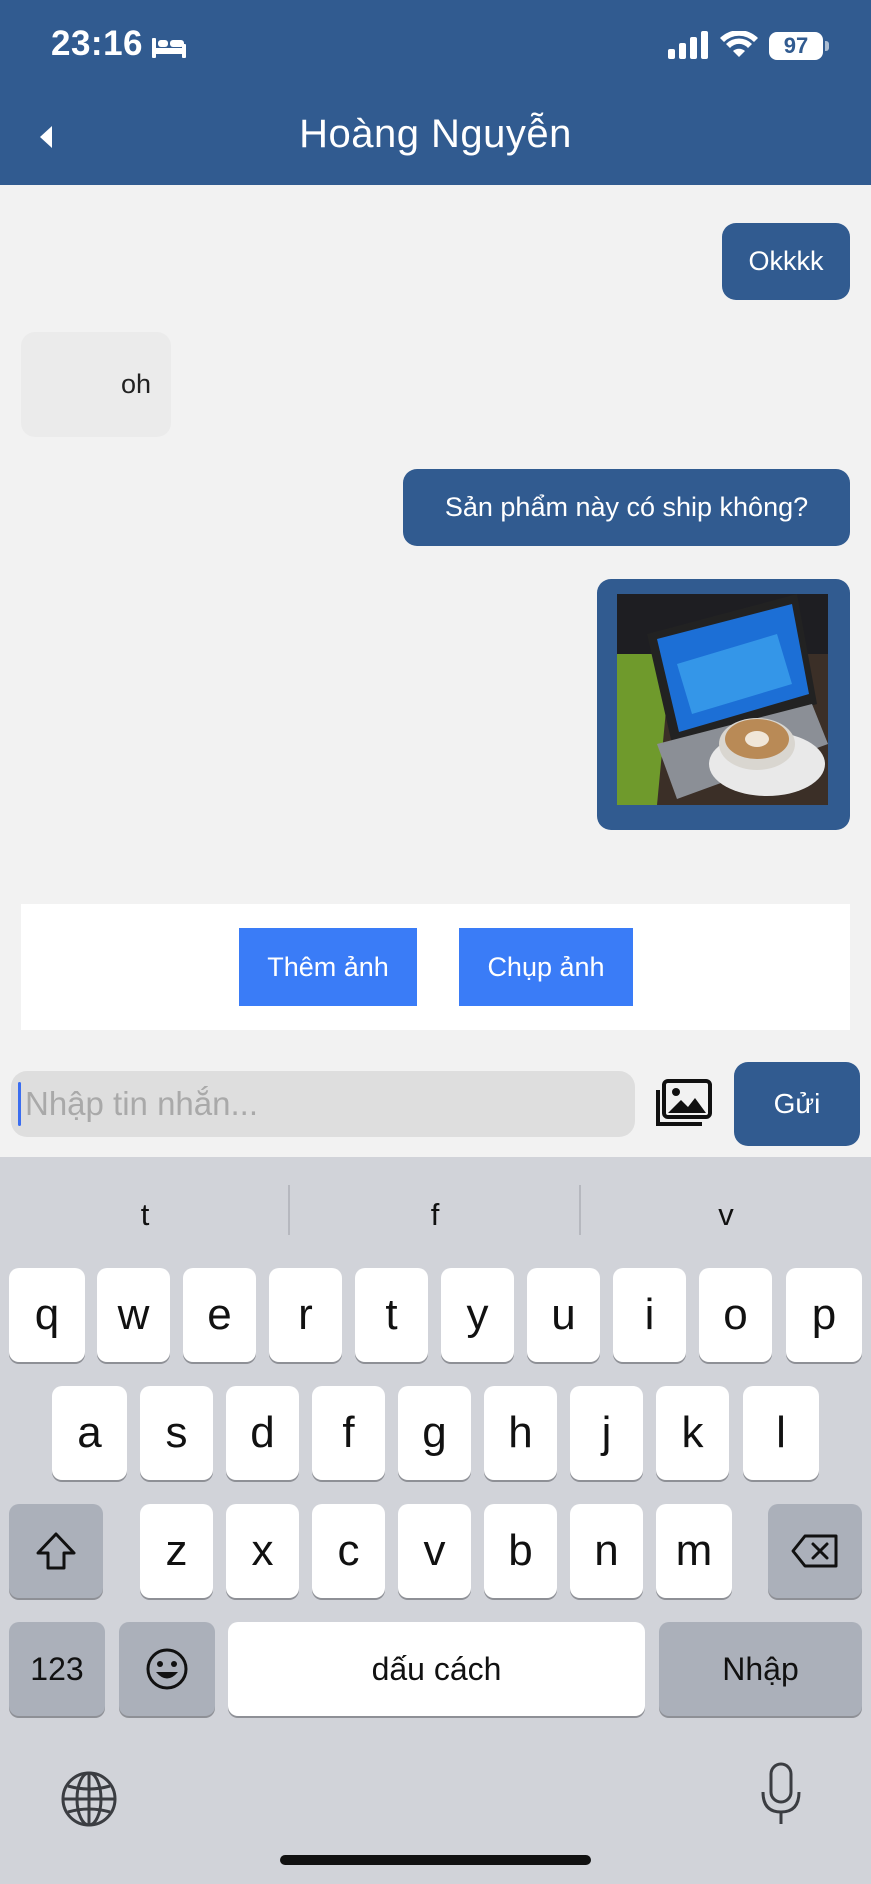 The width and height of the screenshot is (871, 1884). I want to click on battery-indicator: 97, so click(796, 46).